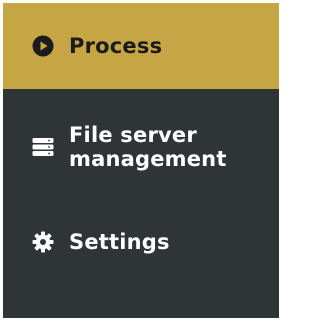 This screenshot has width=320, height=321. Describe the element at coordinates (148, 159) in the screenshot. I see `sidebar-item-label-line2: management` at that location.